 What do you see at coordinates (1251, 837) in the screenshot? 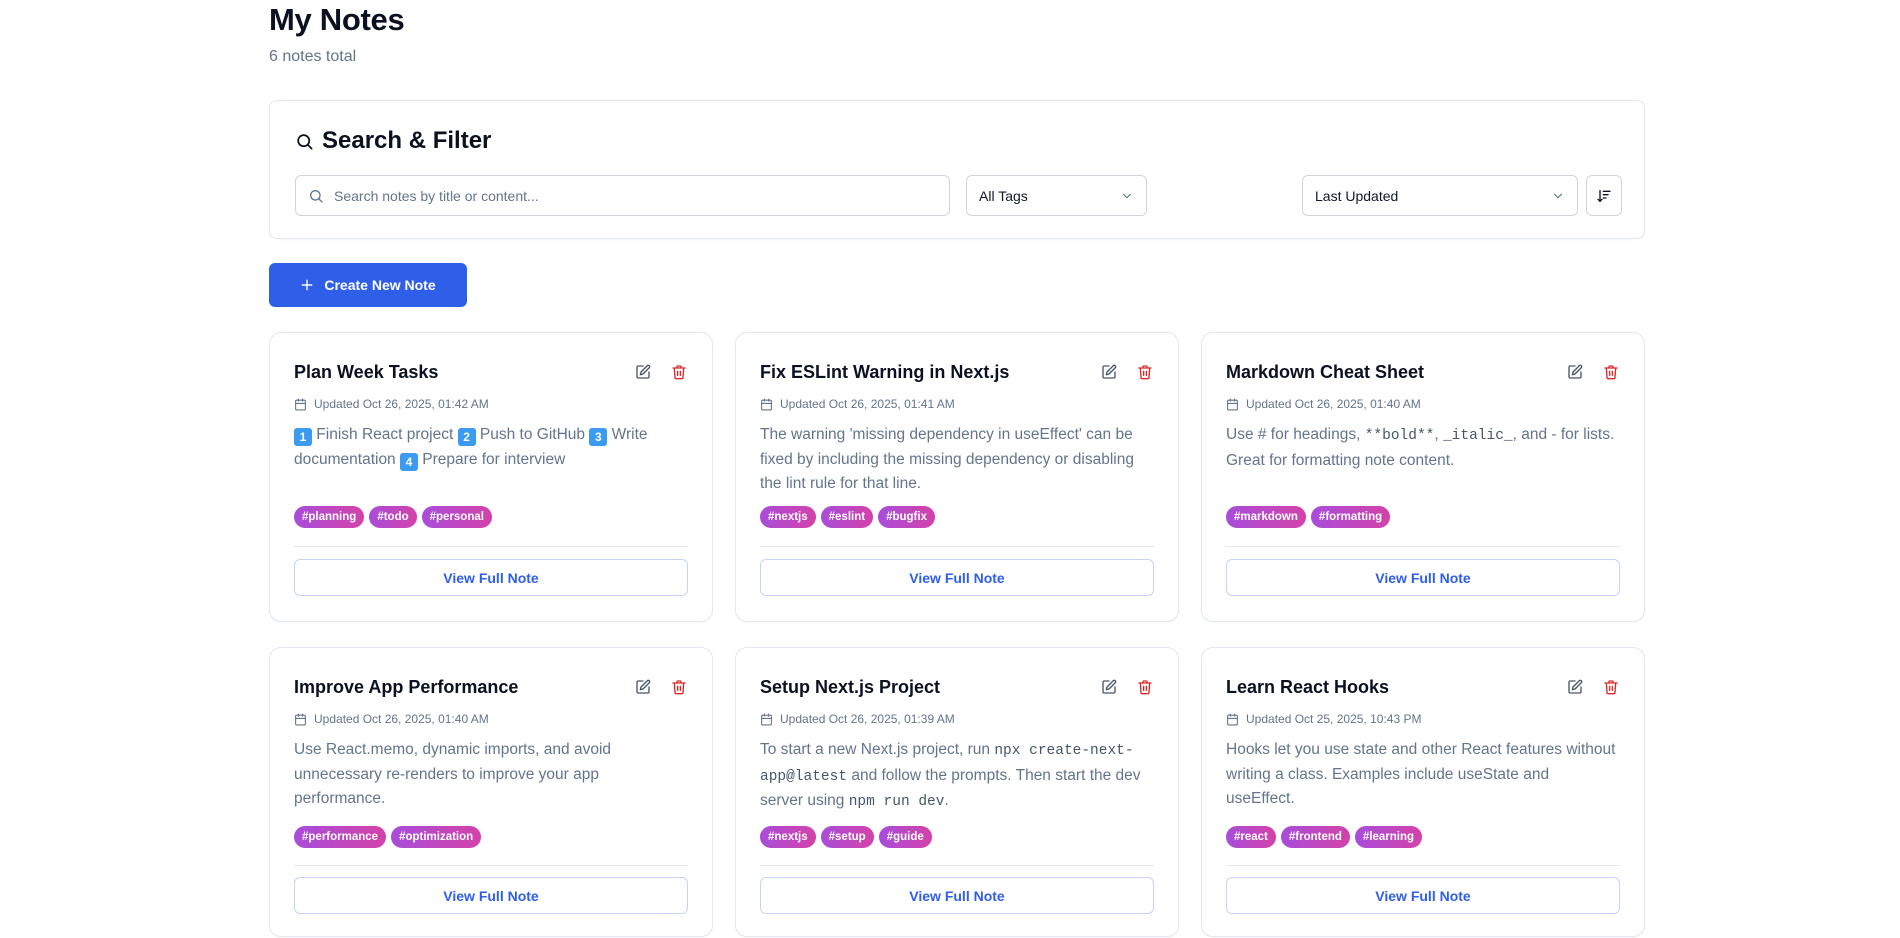
I see `tag-badge: #react` at bounding box center [1251, 837].